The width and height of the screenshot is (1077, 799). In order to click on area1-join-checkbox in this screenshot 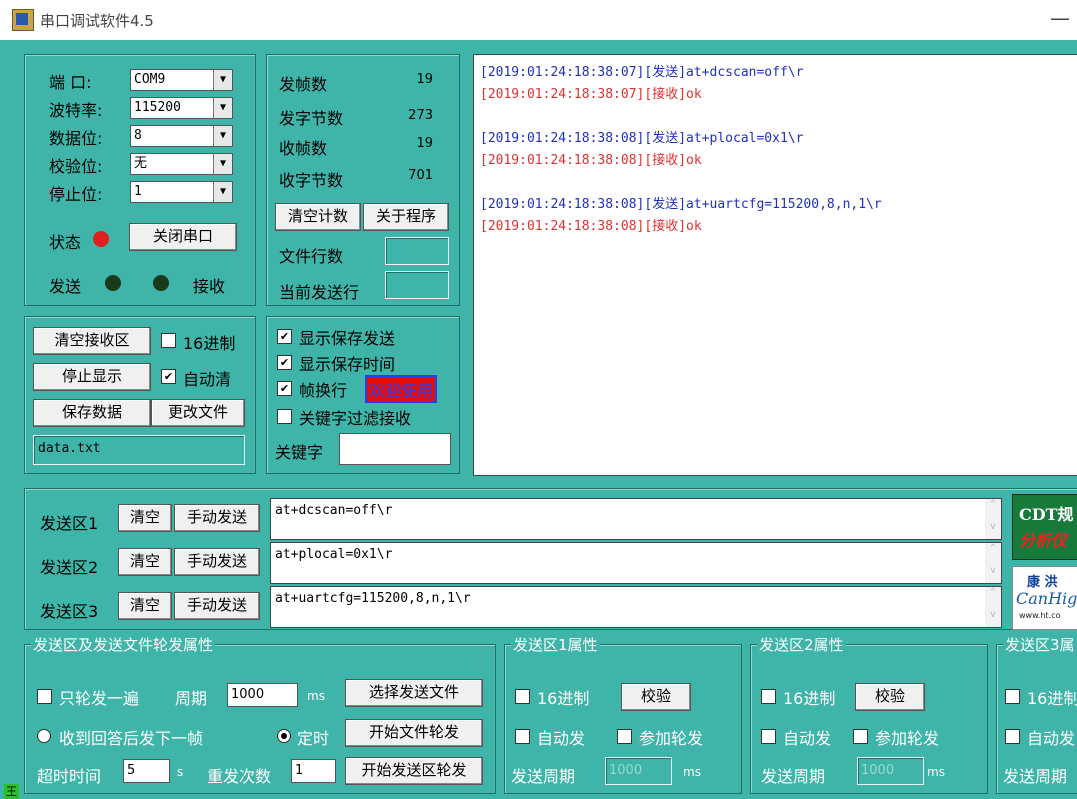, I will do `click(624, 736)`.